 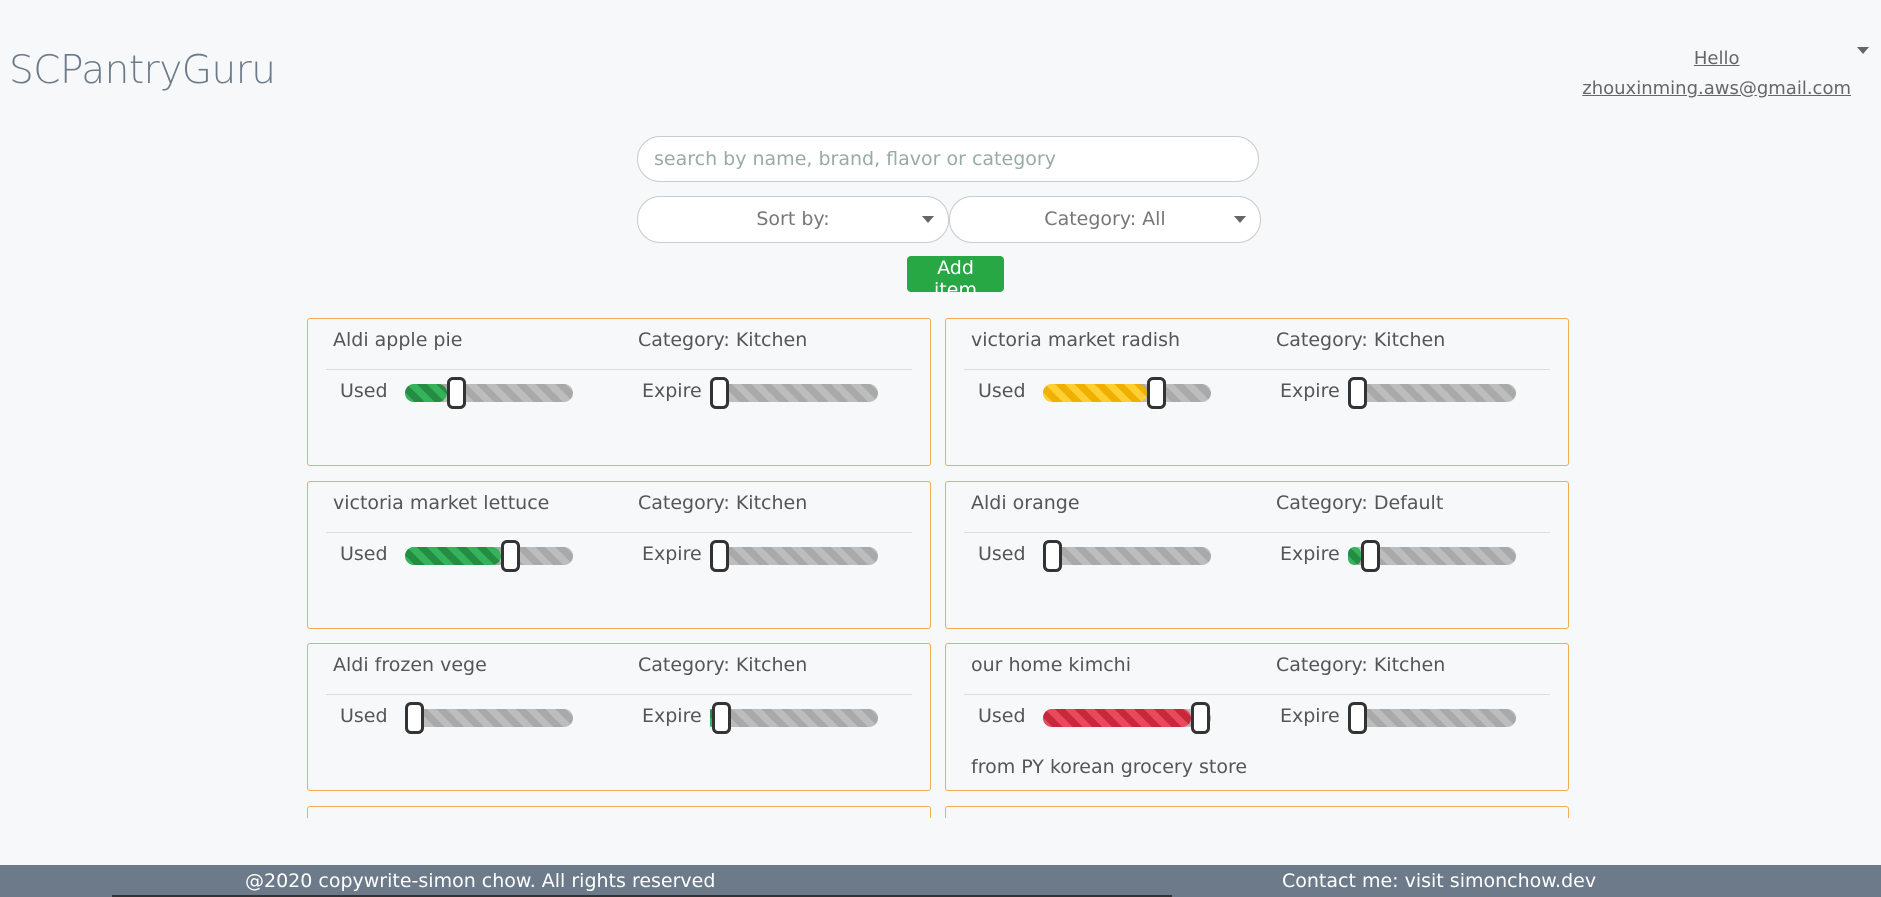 I want to click on expire-slider-fill, so click(x=1355, y=556).